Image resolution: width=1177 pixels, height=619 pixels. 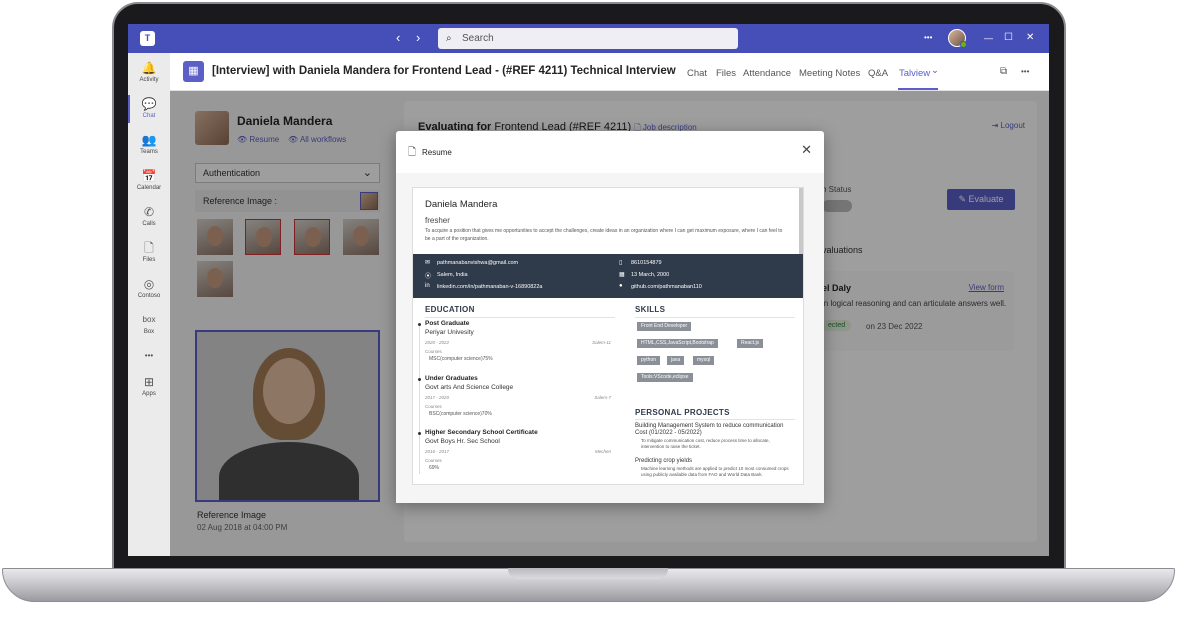 I want to click on rail-item-files: 🗋 Files, so click(x=149, y=252).